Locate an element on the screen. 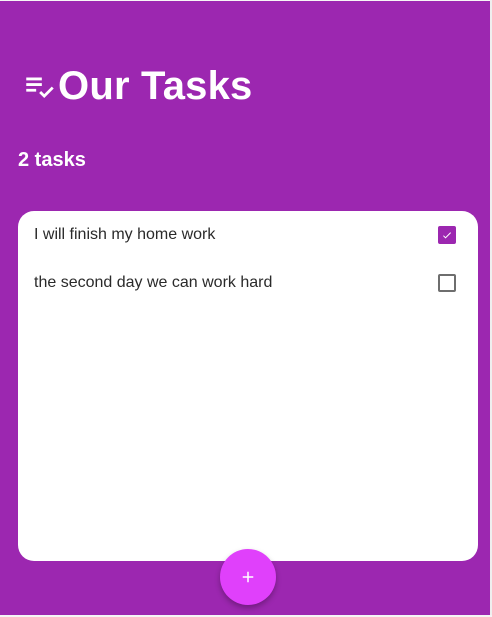 The height and width of the screenshot is (617, 492). add-task-button is located at coordinates (248, 577).